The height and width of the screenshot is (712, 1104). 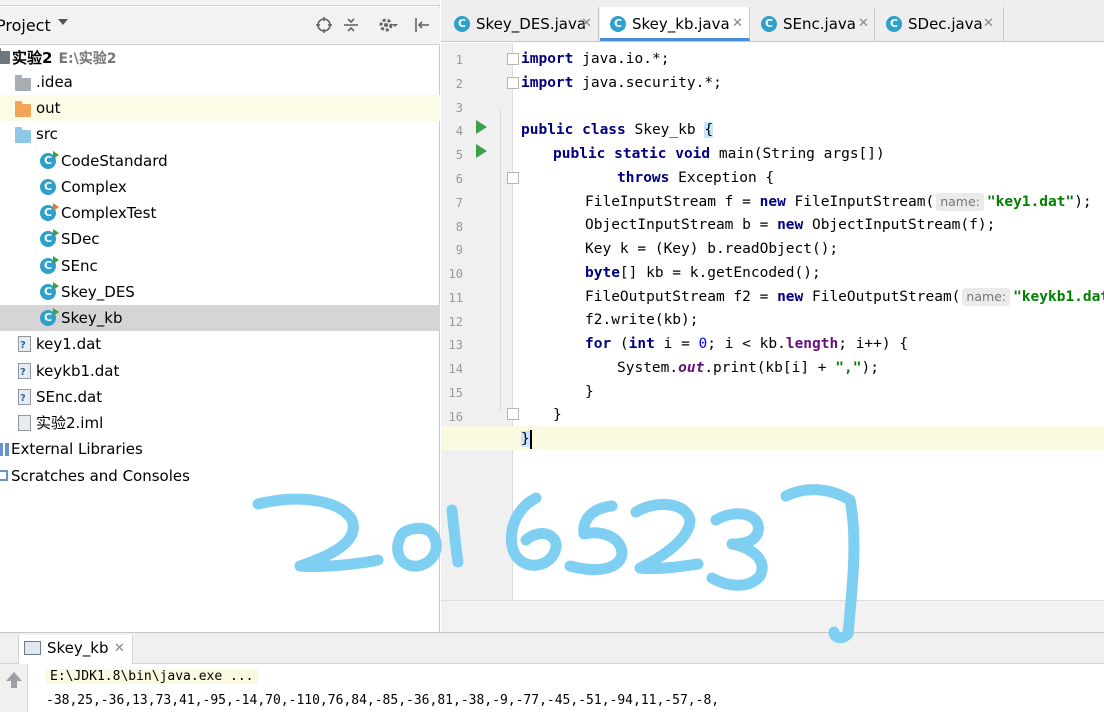 I want to click on line-number: 5, so click(x=459, y=155).